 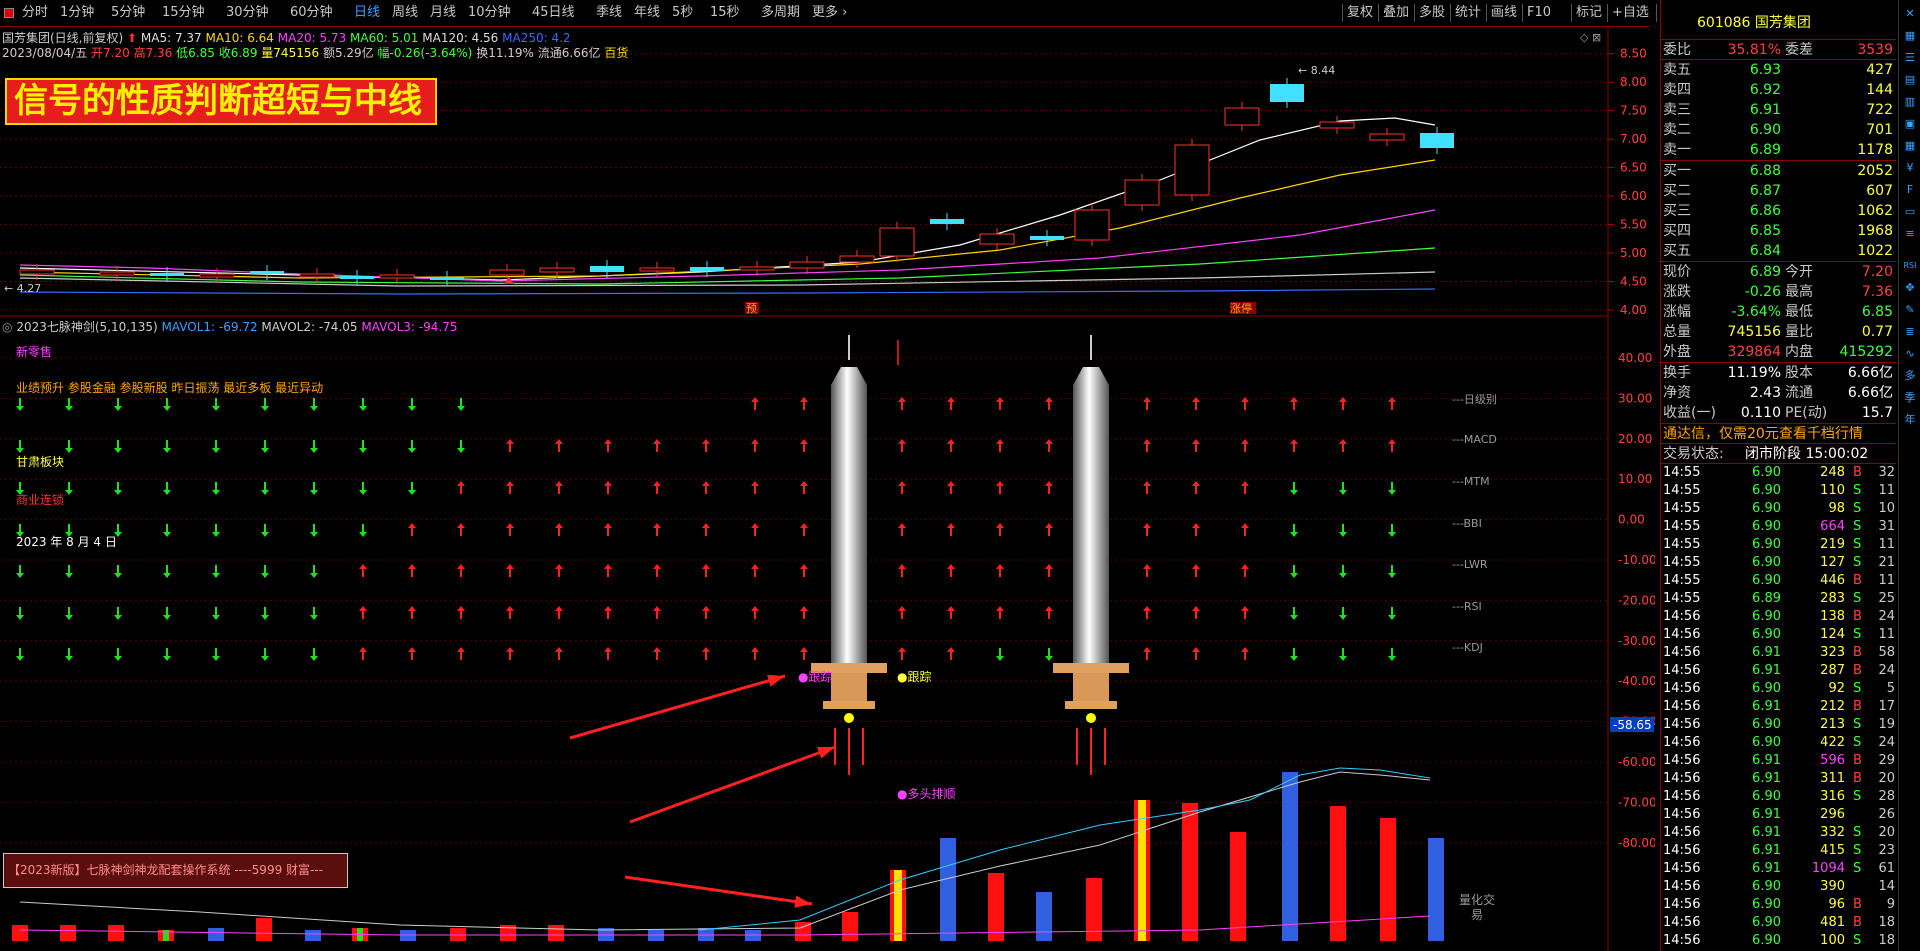 What do you see at coordinates (1875, 171) in the screenshot?
I see `book-volume: 2052` at bounding box center [1875, 171].